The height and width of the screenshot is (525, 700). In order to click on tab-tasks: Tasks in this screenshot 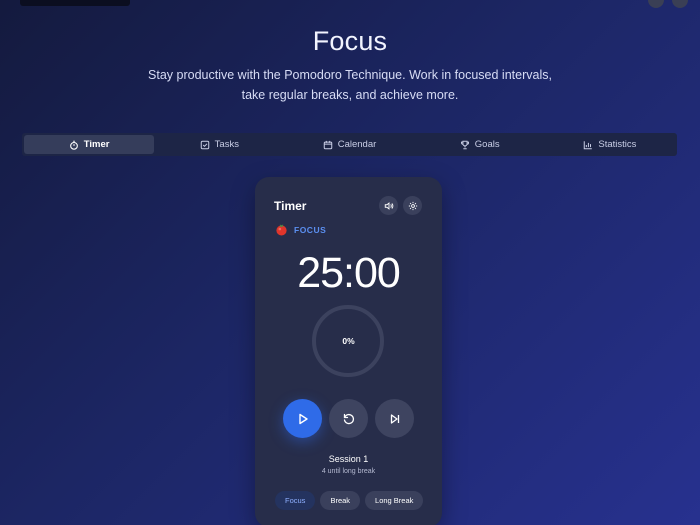, I will do `click(219, 144)`.